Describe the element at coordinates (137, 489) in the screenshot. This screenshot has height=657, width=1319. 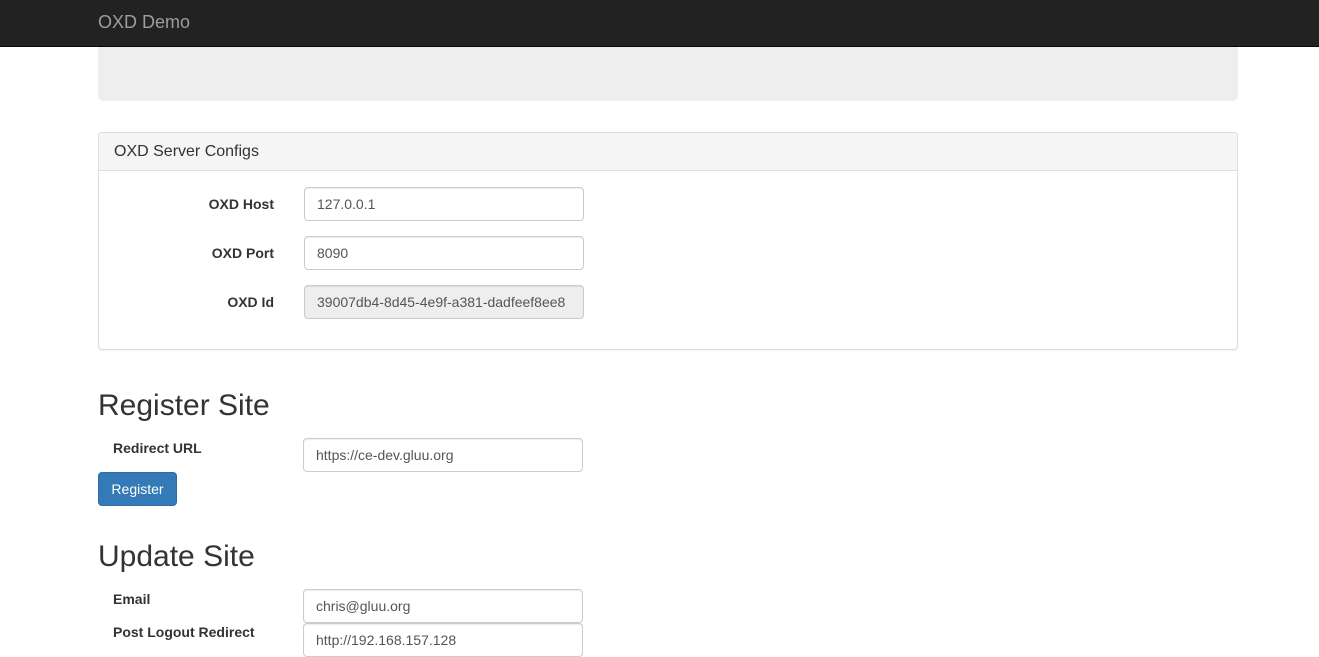
I see `register-button: Register` at that location.